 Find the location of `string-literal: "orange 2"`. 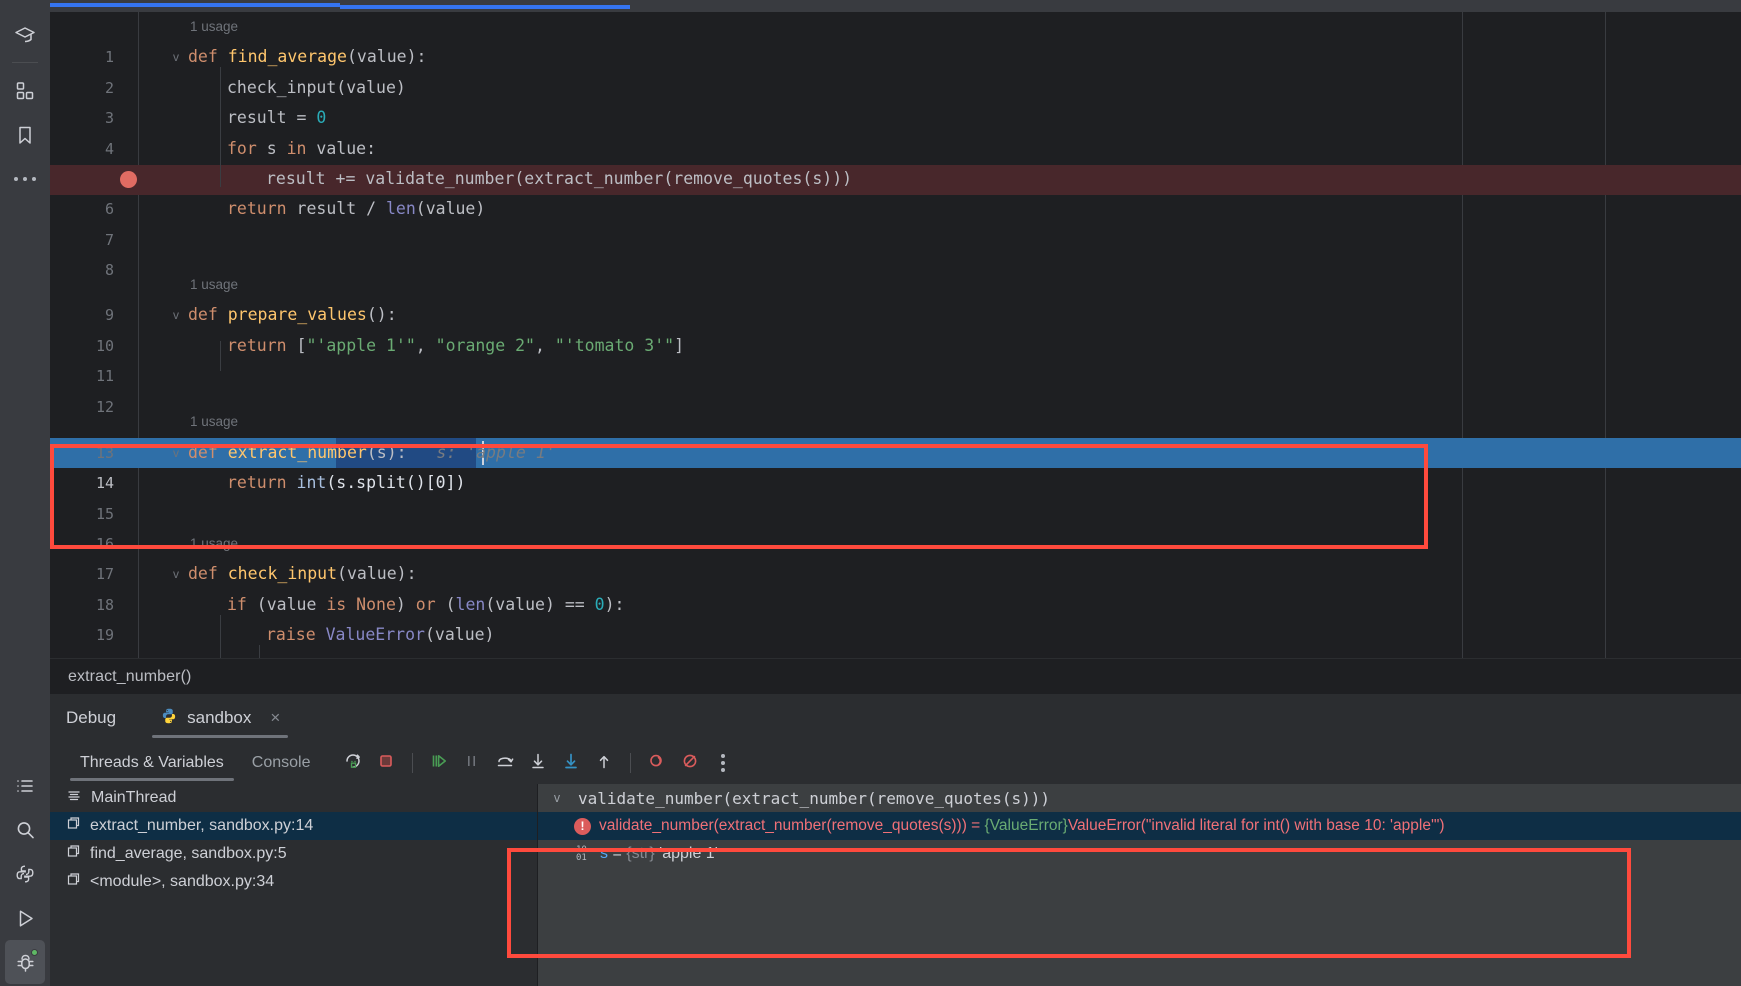

string-literal: "orange 2" is located at coordinates (485, 345).